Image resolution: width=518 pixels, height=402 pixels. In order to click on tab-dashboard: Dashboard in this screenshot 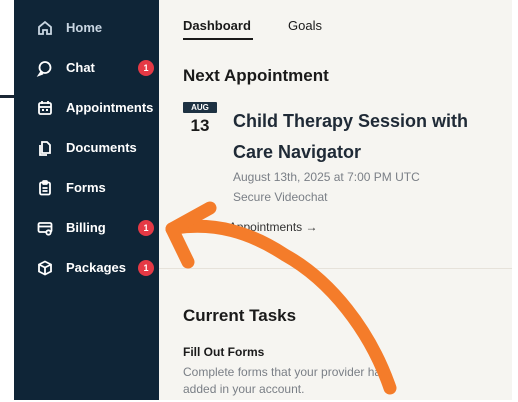, I will do `click(217, 25)`.